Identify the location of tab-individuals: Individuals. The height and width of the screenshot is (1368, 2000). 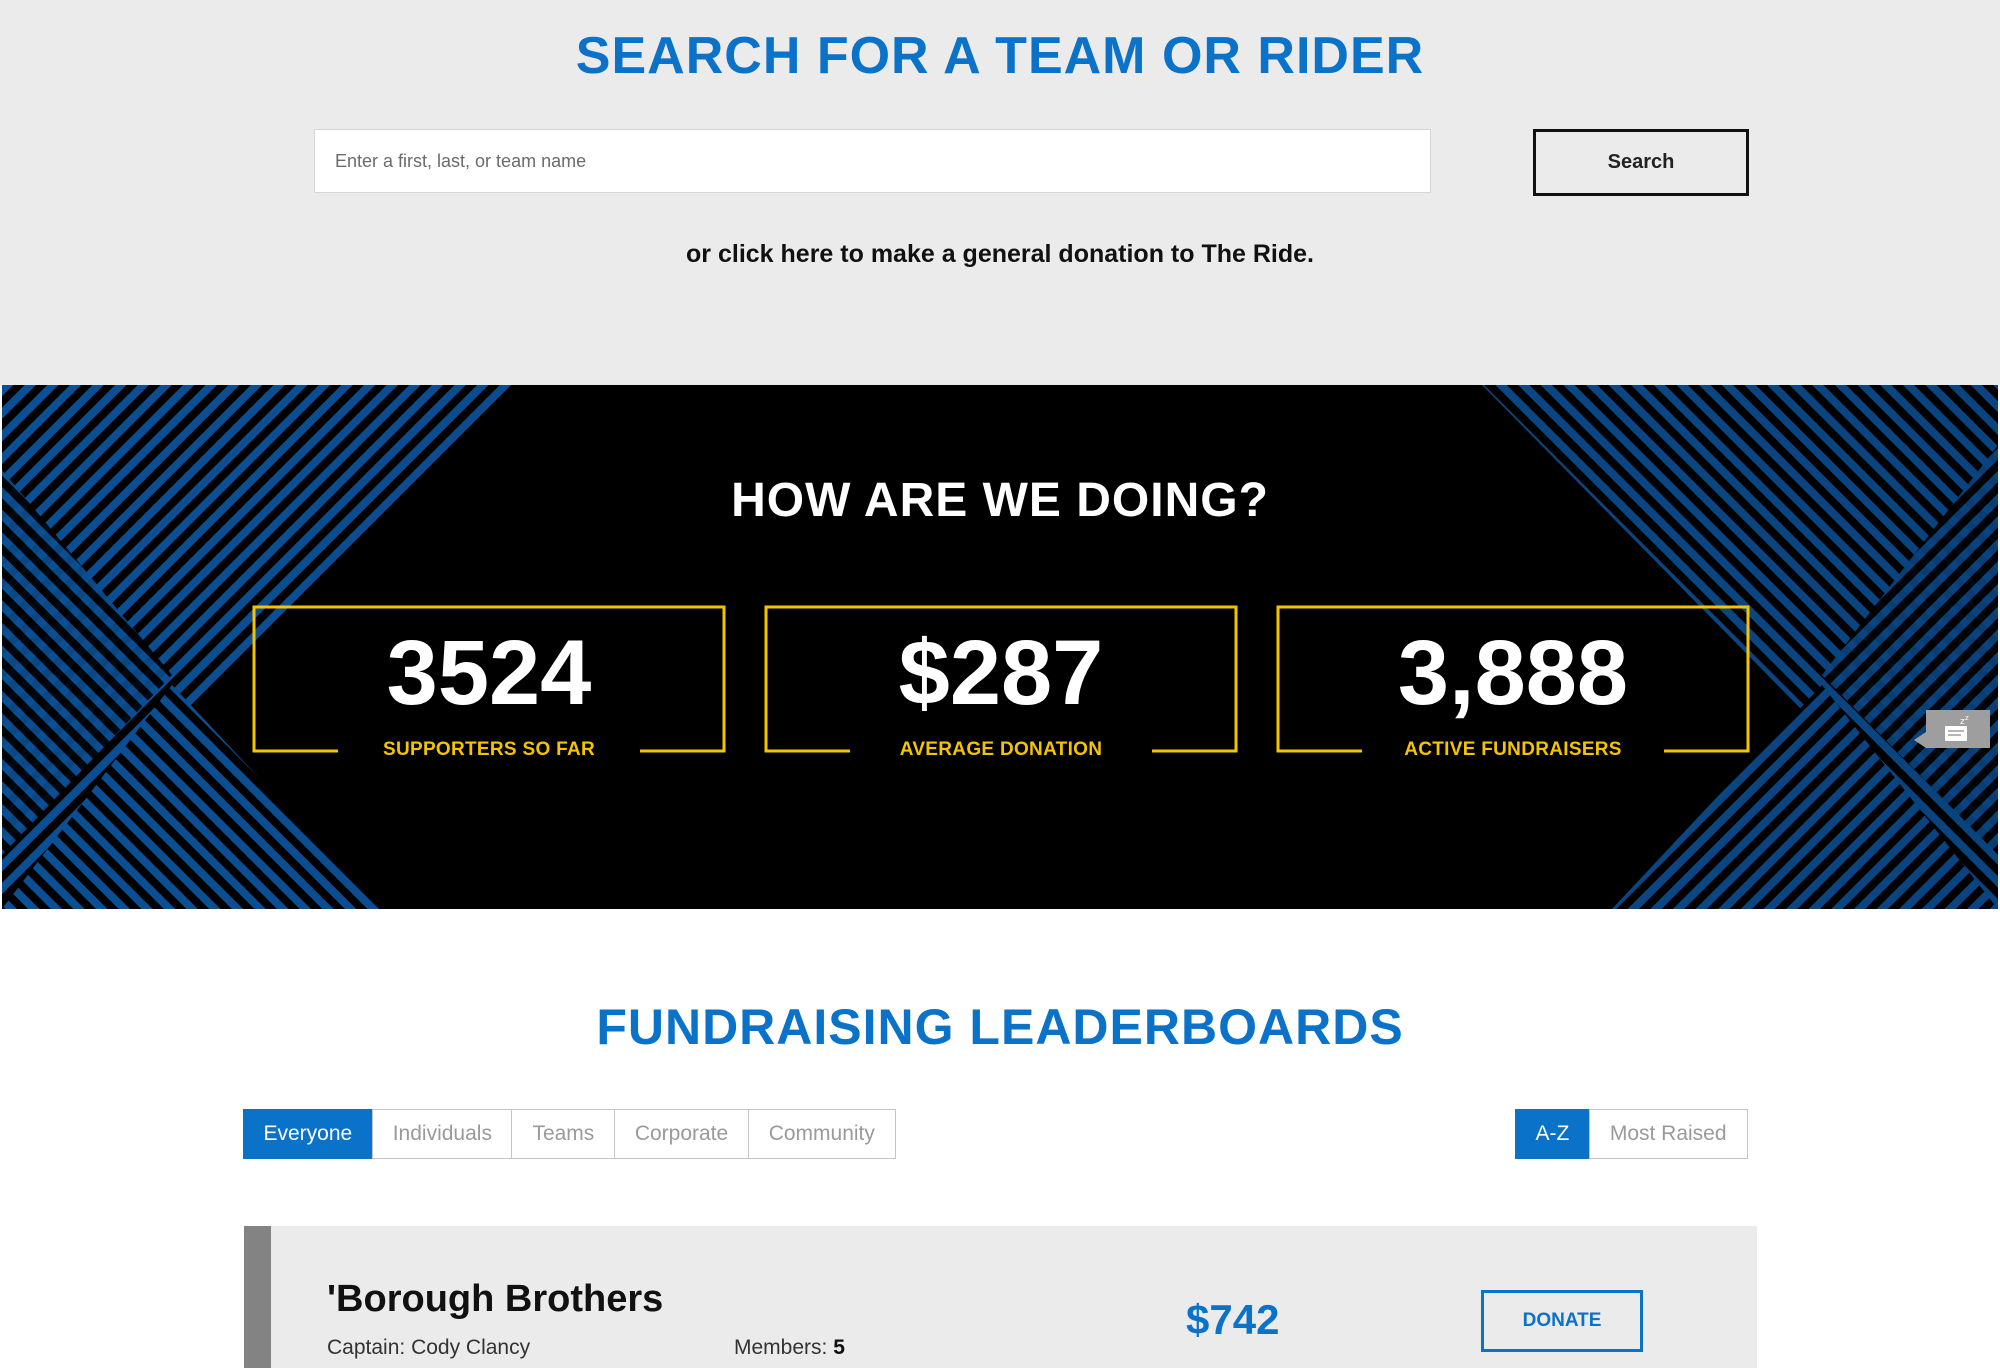
(442, 1134).